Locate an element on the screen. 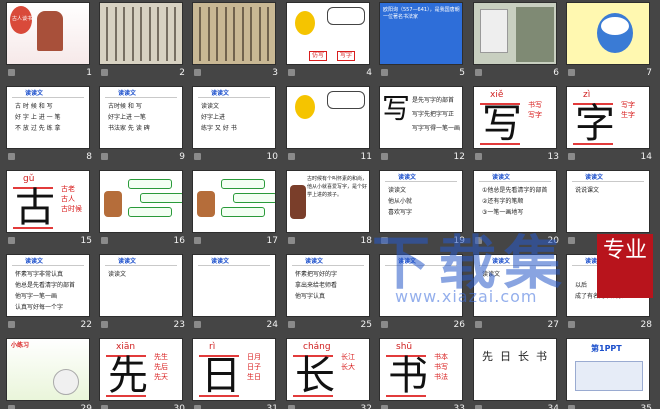 This screenshot has width=660, height=409. slide-preview: cháng 长长江 长大 is located at coordinates (328, 369).